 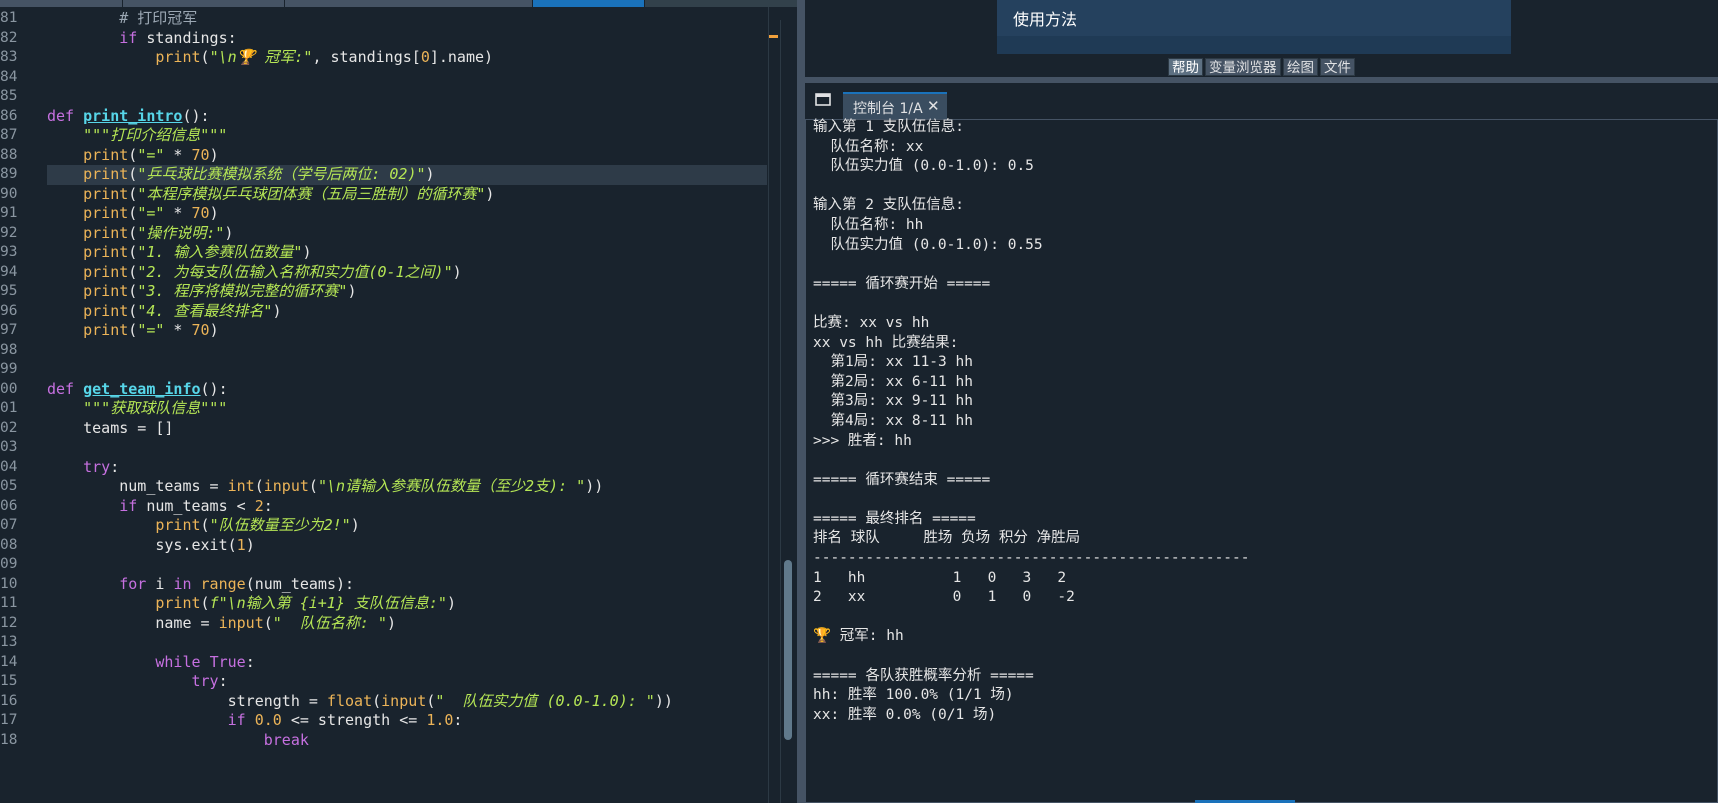 I want to click on line-number: 96, so click(x=9, y=310).